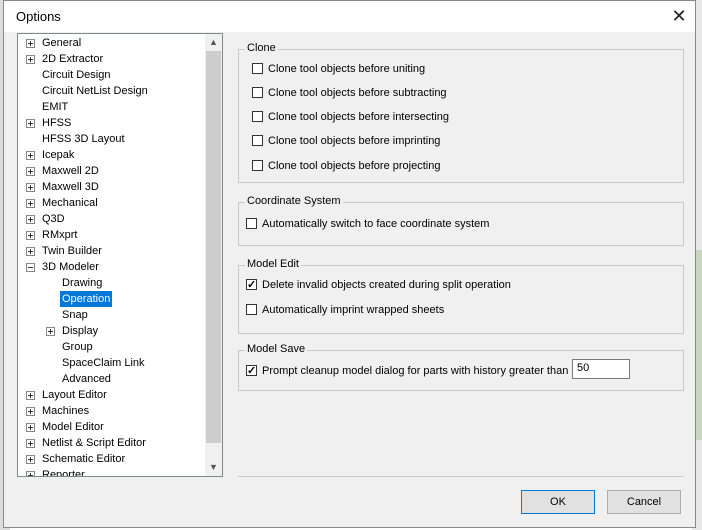 The height and width of the screenshot is (530, 702). Describe the element at coordinates (73, 427) in the screenshot. I see `tree-item-label: Model Editor` at that location.